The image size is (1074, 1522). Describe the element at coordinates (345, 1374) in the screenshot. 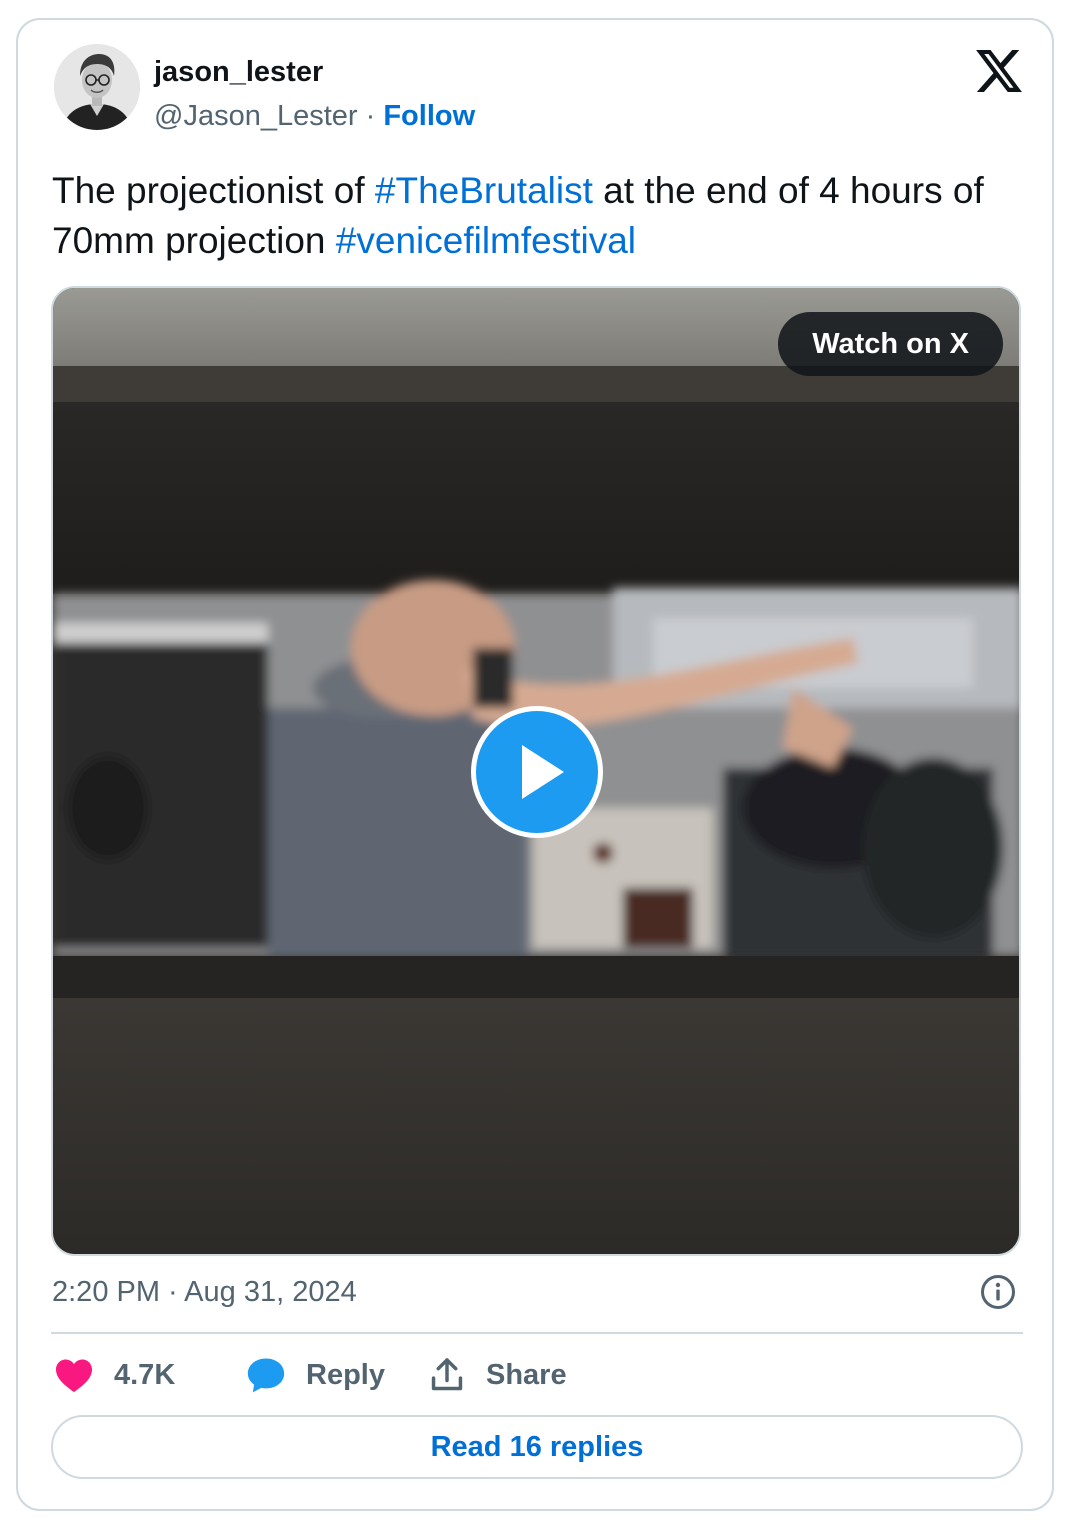

I see `reply-label: Reply` at that location.